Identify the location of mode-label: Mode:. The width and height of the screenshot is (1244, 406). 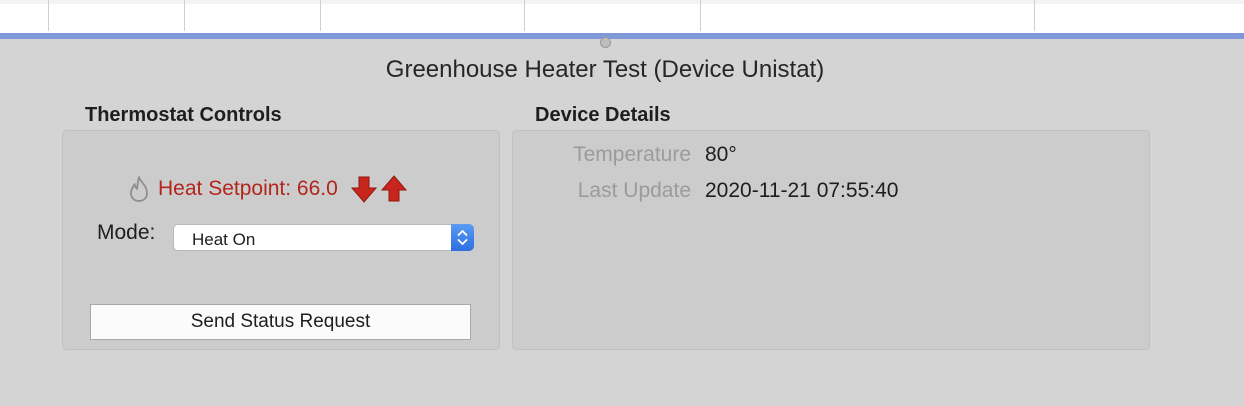
(126, 232).